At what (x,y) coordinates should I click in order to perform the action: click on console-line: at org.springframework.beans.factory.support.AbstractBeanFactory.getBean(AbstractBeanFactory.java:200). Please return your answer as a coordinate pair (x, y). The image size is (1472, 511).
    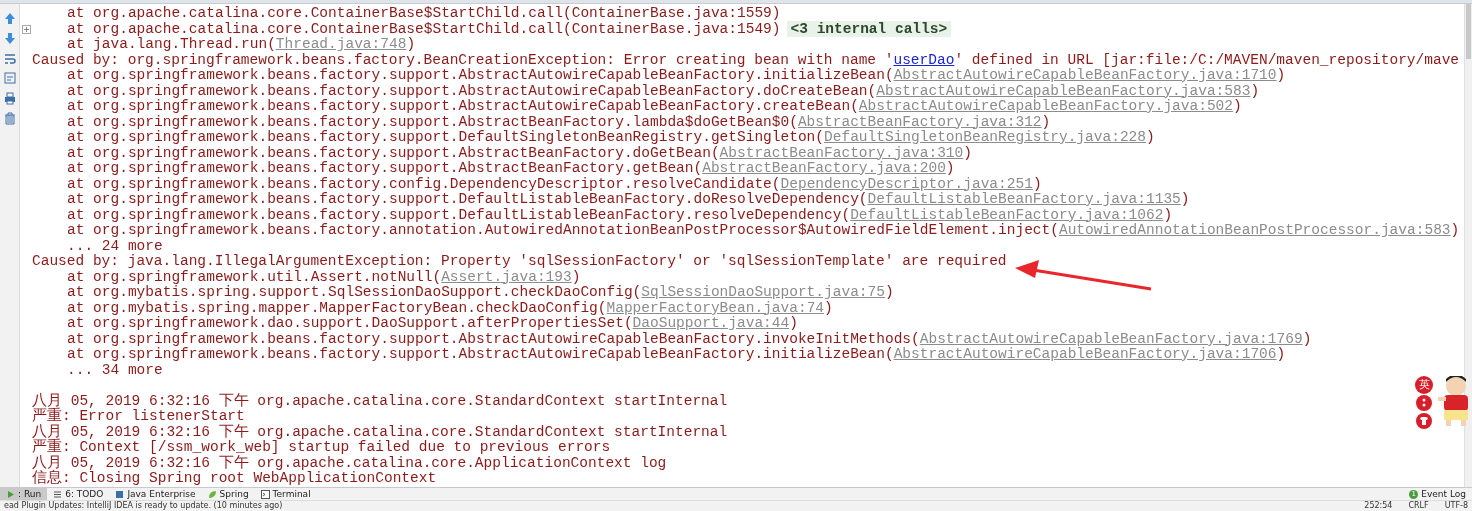
    Looking at the image, I should click on (511, 168).